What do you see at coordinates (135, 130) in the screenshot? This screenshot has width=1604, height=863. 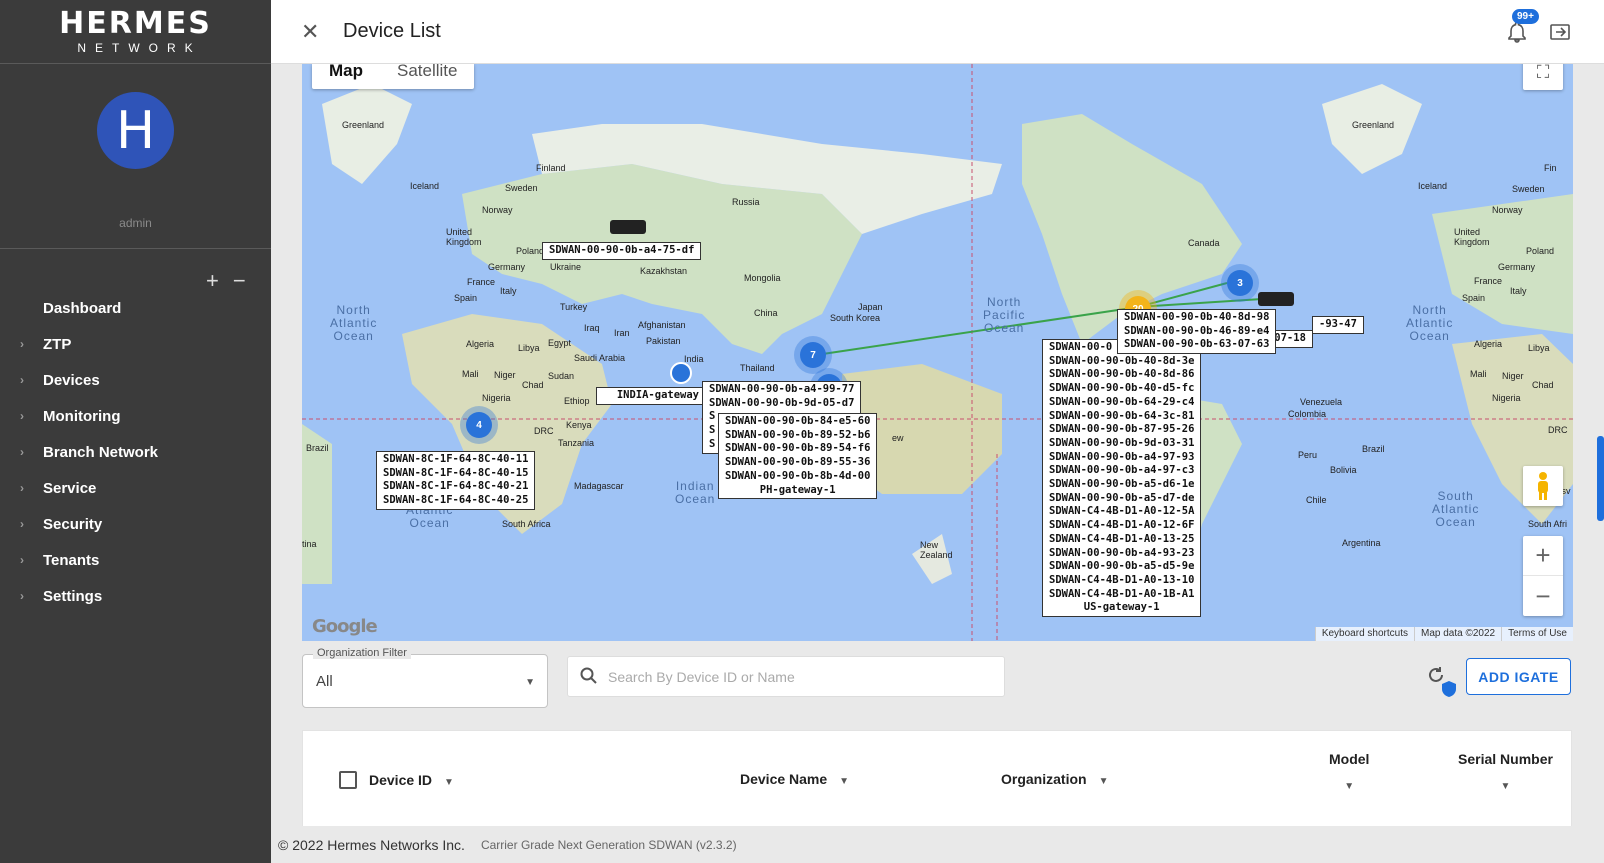 I see `avatar: H` at bounding box center [135, 130].